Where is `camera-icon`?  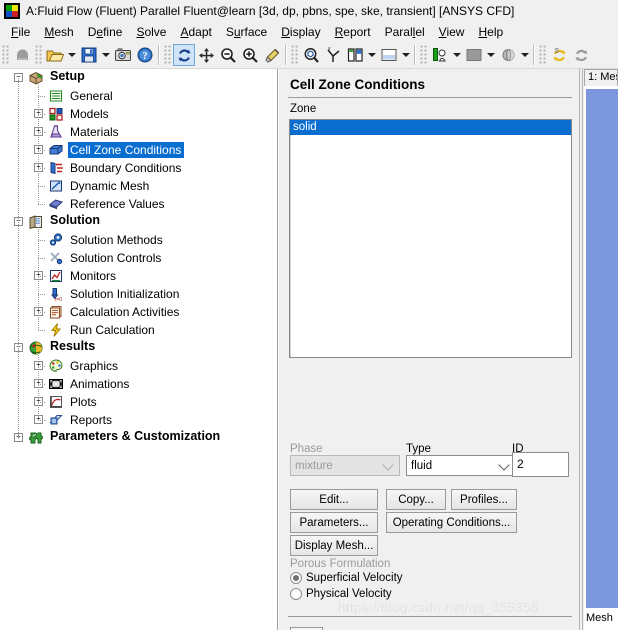 camera-icon is located at coordinates (123, 55).